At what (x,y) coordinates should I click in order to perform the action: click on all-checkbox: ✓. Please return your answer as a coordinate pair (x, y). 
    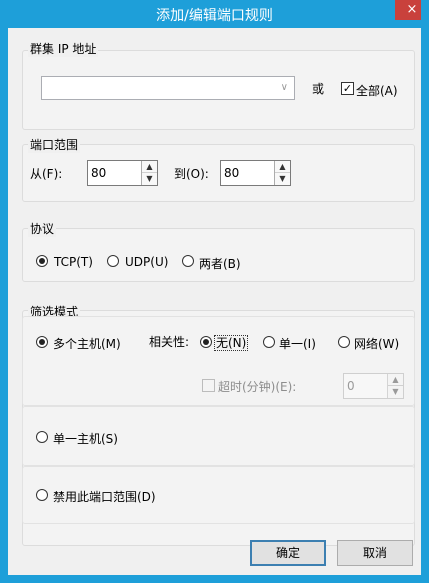
    Looking at the image, I should click on (347, 88).